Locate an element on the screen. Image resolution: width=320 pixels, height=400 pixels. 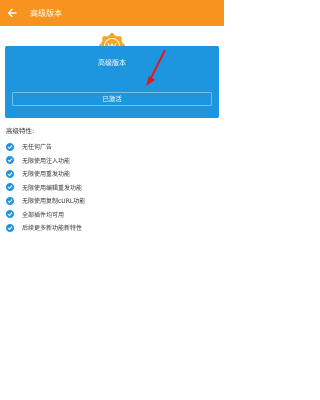
feature-item: 无限使用复制cURL功能 is located at coordinates (45, 201).